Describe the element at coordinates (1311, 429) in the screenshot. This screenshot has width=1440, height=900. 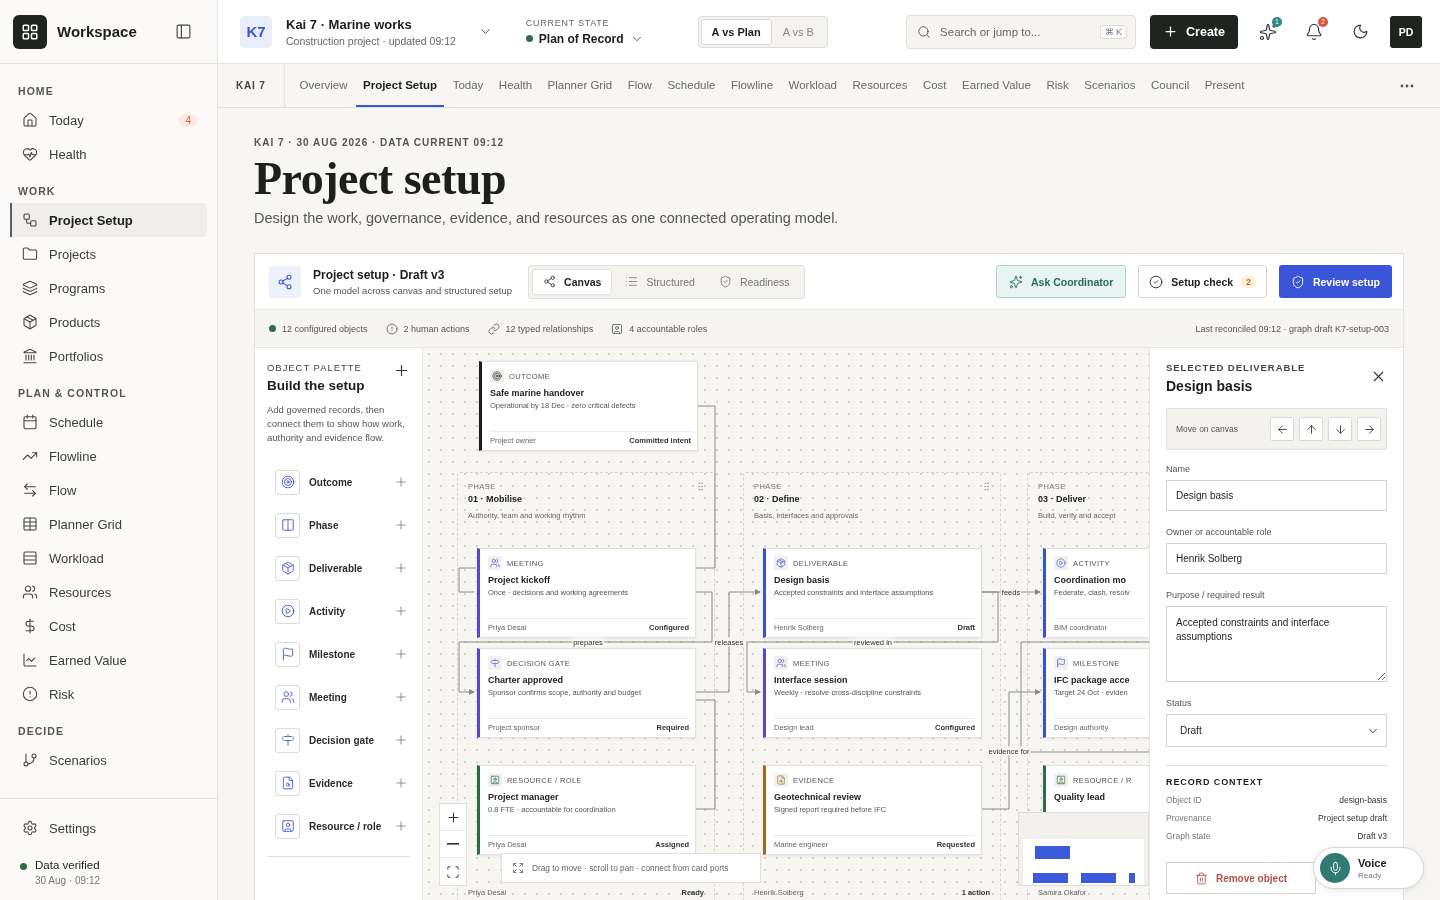
I see `move-up-button` at that location.